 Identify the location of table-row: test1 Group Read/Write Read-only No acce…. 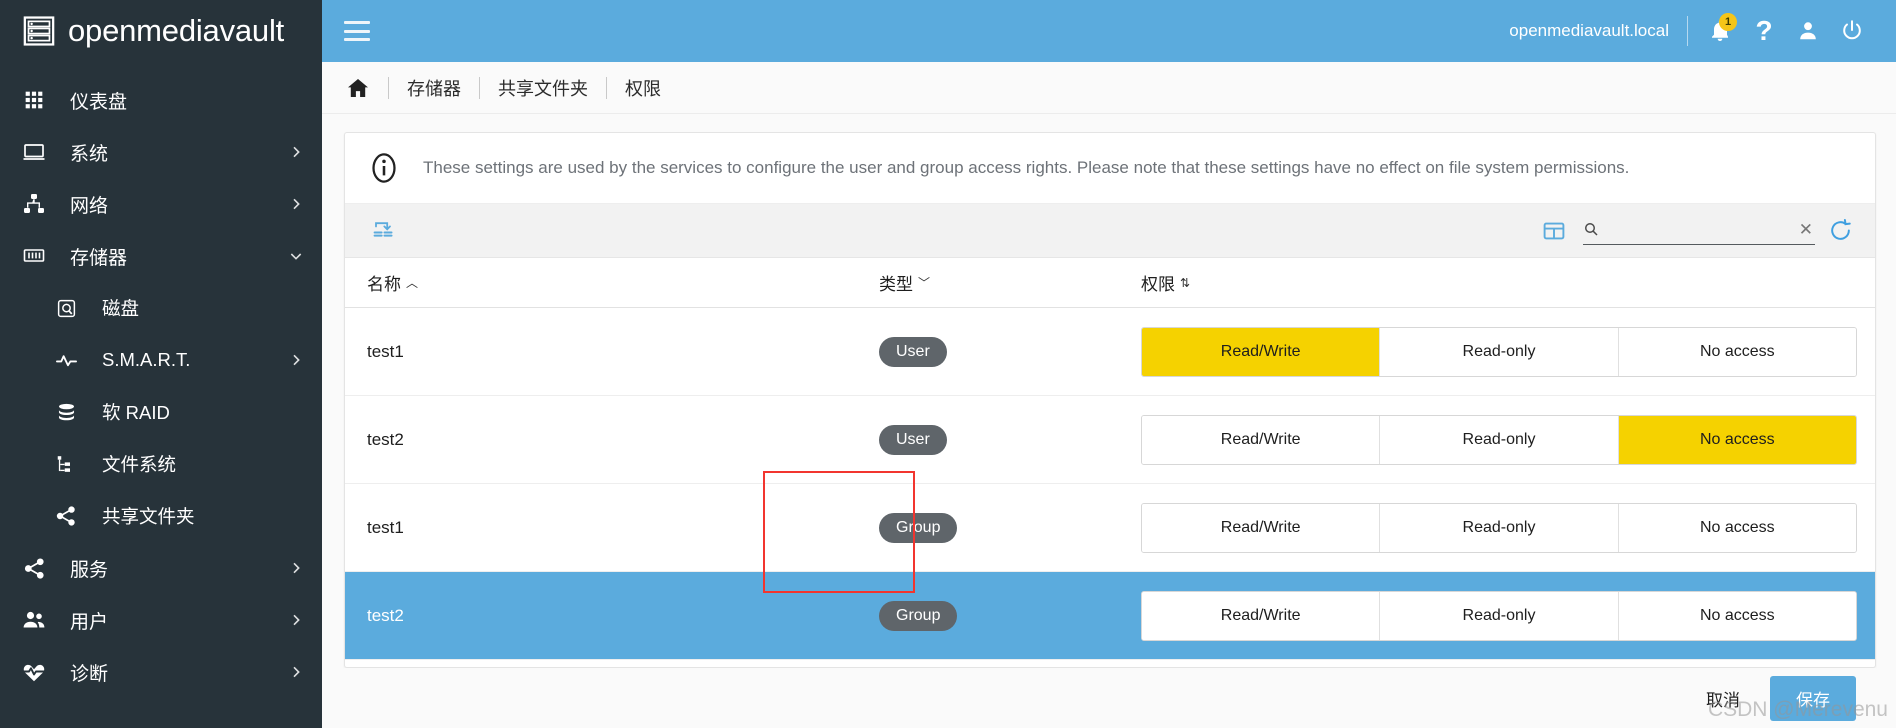
(1110, 528).